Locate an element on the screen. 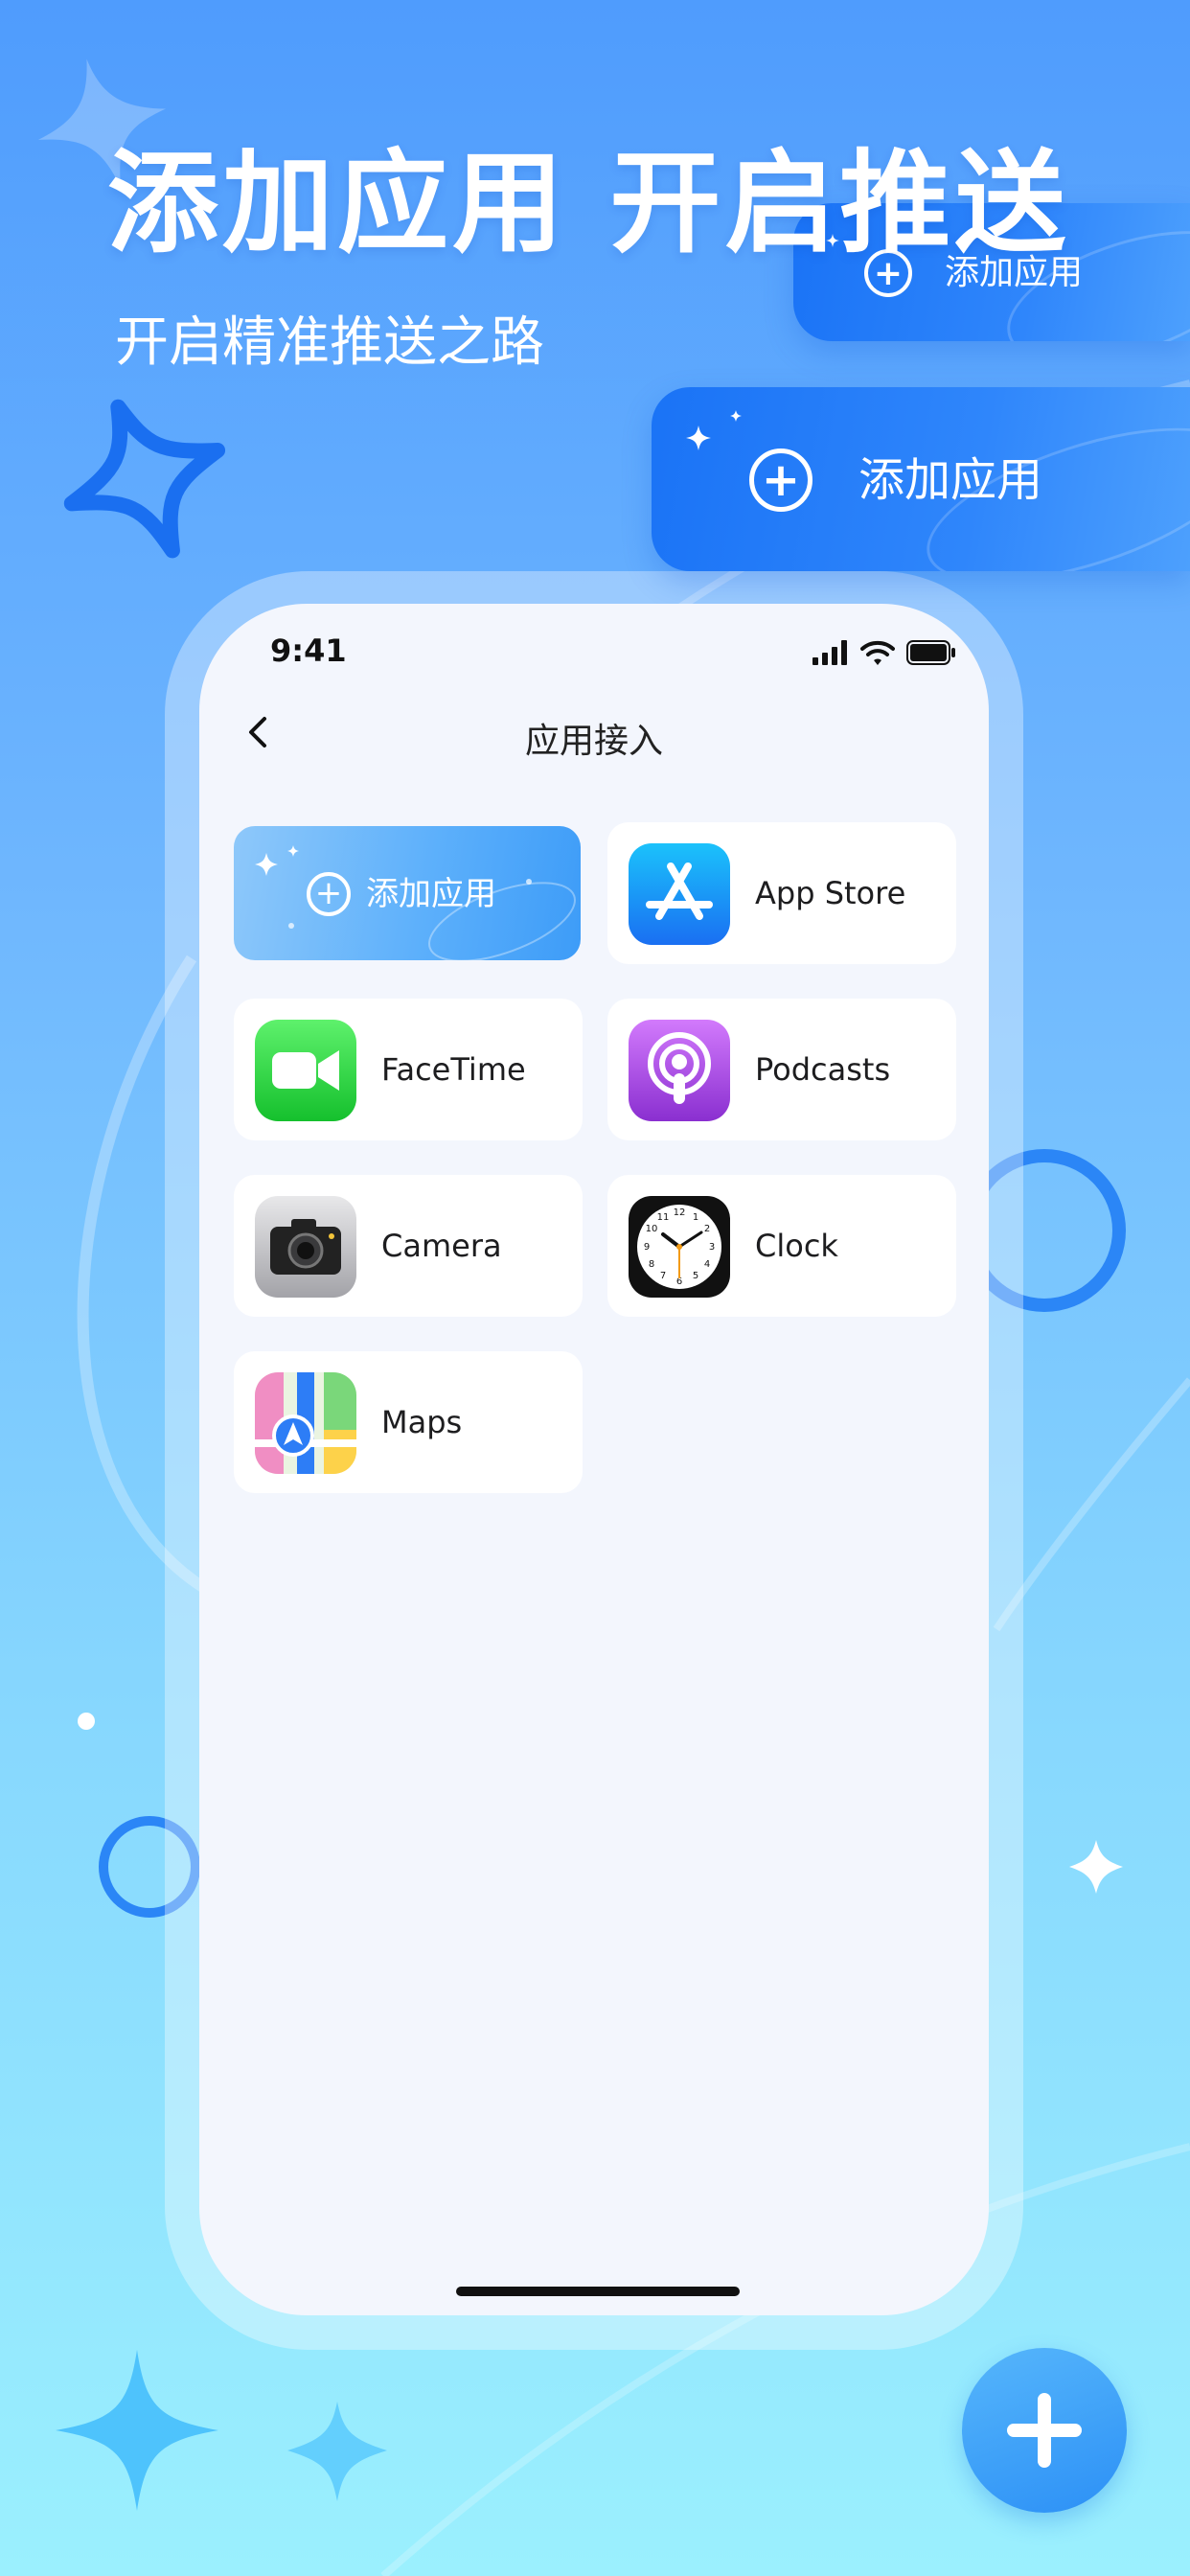 The height and width of the screenshot is (2576, 1190). app-card-camera: Camera is located at coordinates (409, 1246).